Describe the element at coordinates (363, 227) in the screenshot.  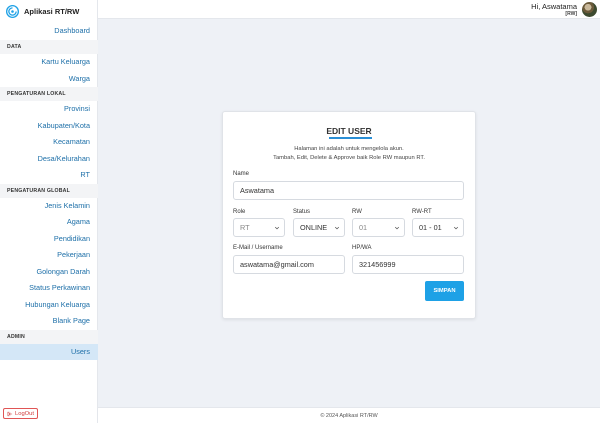
I see `rw-value: 01` at that location.